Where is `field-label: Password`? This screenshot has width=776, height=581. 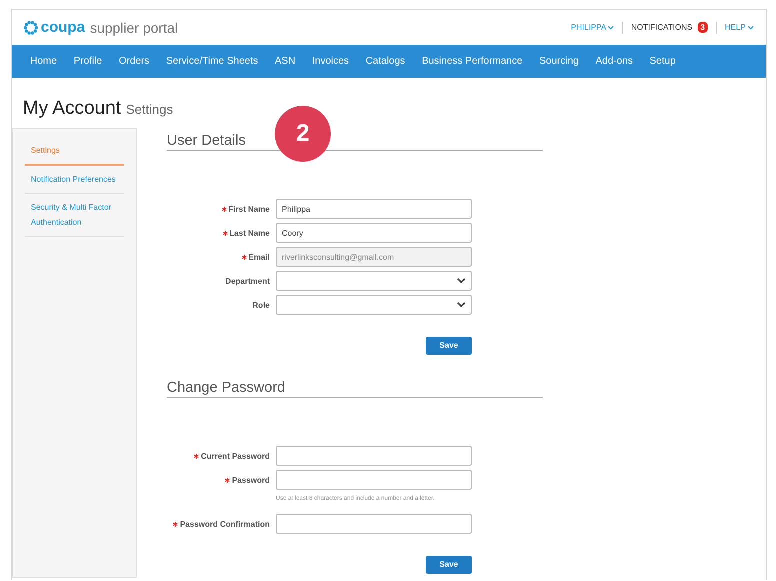 field-label: Password is located at coordinates (251, 480).